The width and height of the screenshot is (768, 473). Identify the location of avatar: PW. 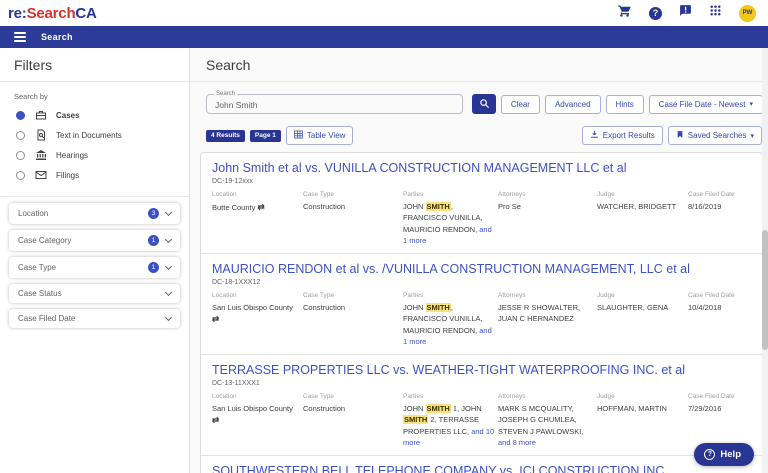
(747, 13).